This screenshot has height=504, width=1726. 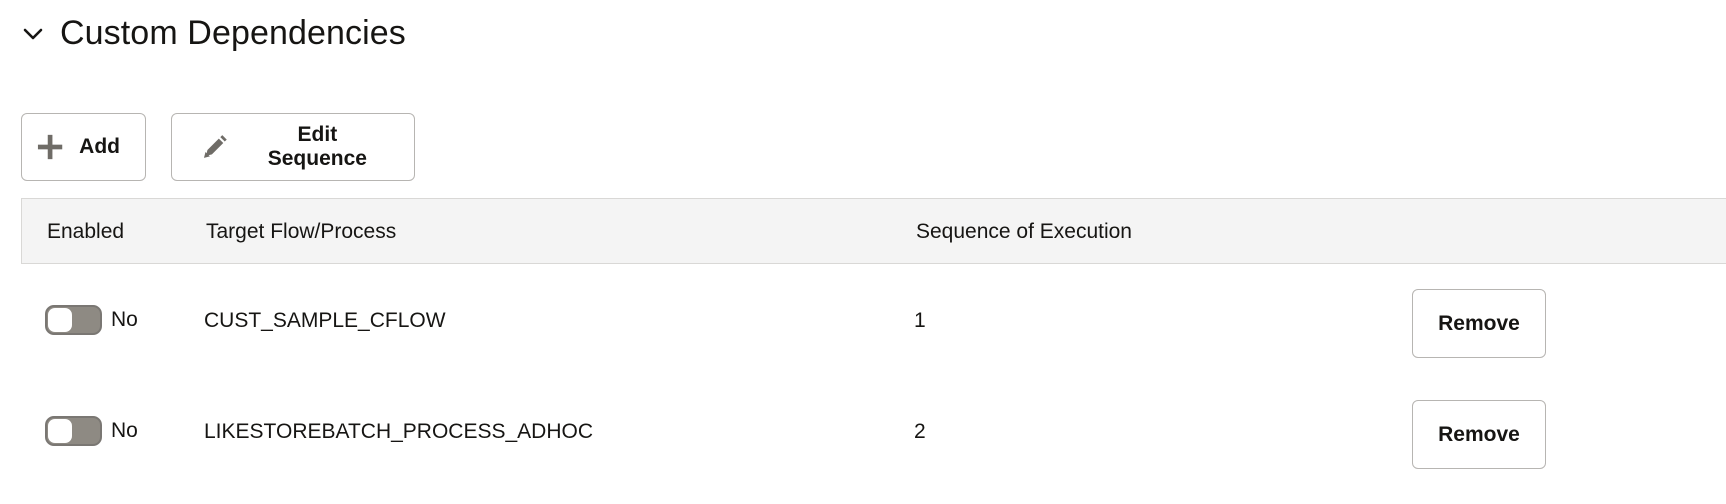 I want to click on sequence-cell: 2, so click(x=920, y=431).